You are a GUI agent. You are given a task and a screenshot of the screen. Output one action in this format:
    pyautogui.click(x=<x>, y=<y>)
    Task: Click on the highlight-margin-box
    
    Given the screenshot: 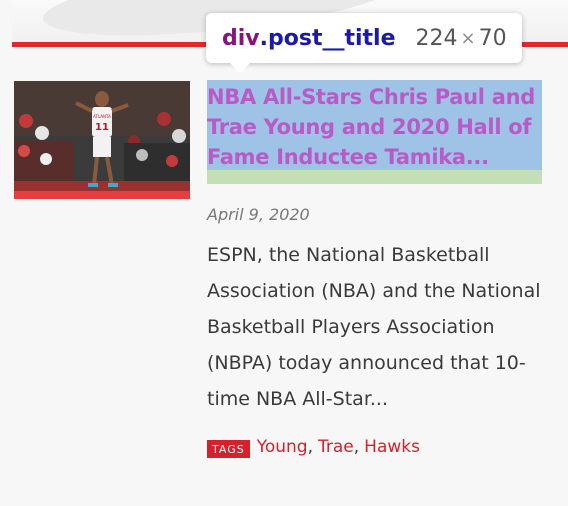 What is the action you would take?
    pyautogui.click(x=374, y=177)
    